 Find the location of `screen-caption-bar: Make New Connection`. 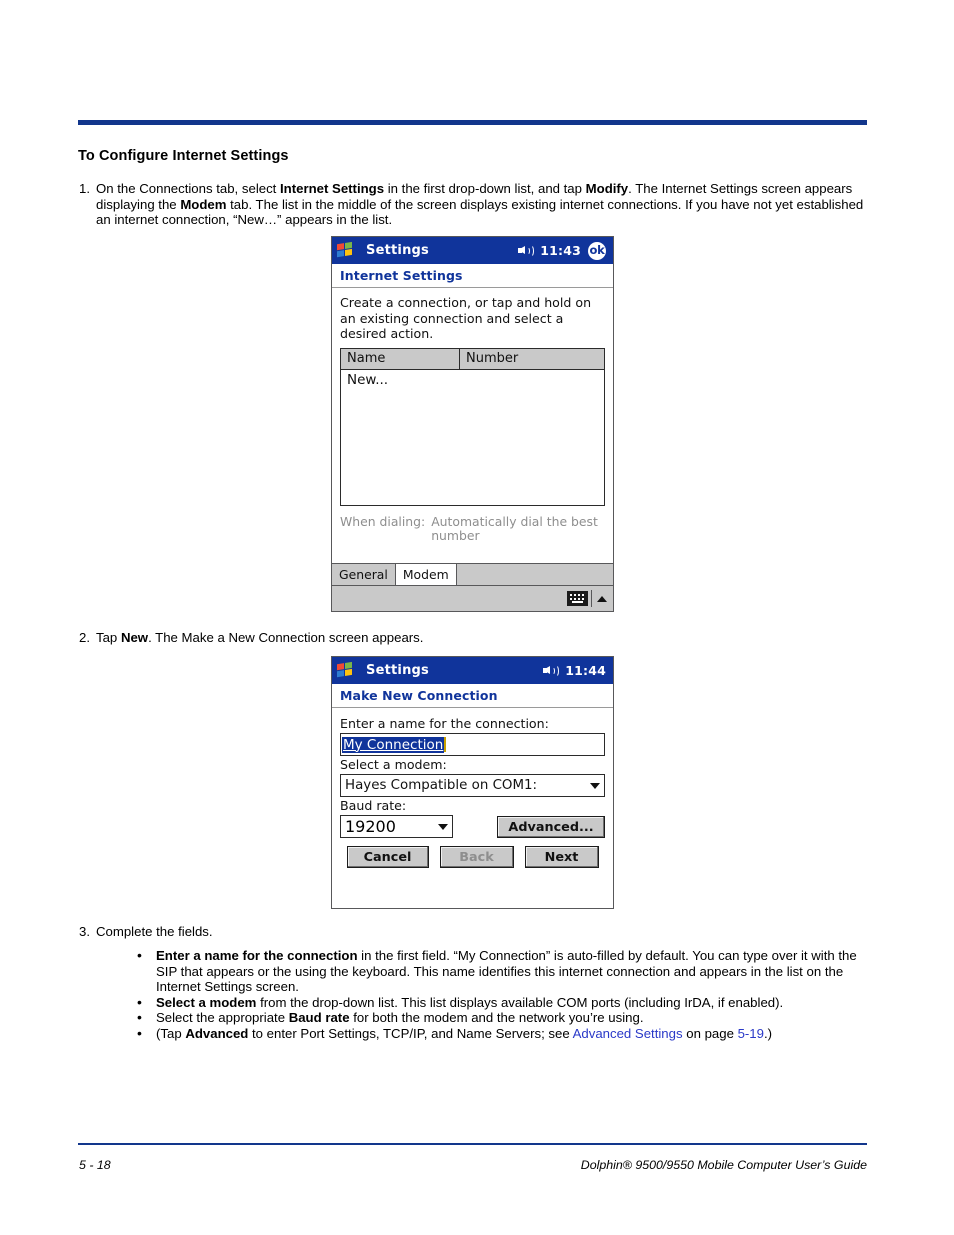

screen-caption-bar: Make New Connection is located at coordinates (472, 696).